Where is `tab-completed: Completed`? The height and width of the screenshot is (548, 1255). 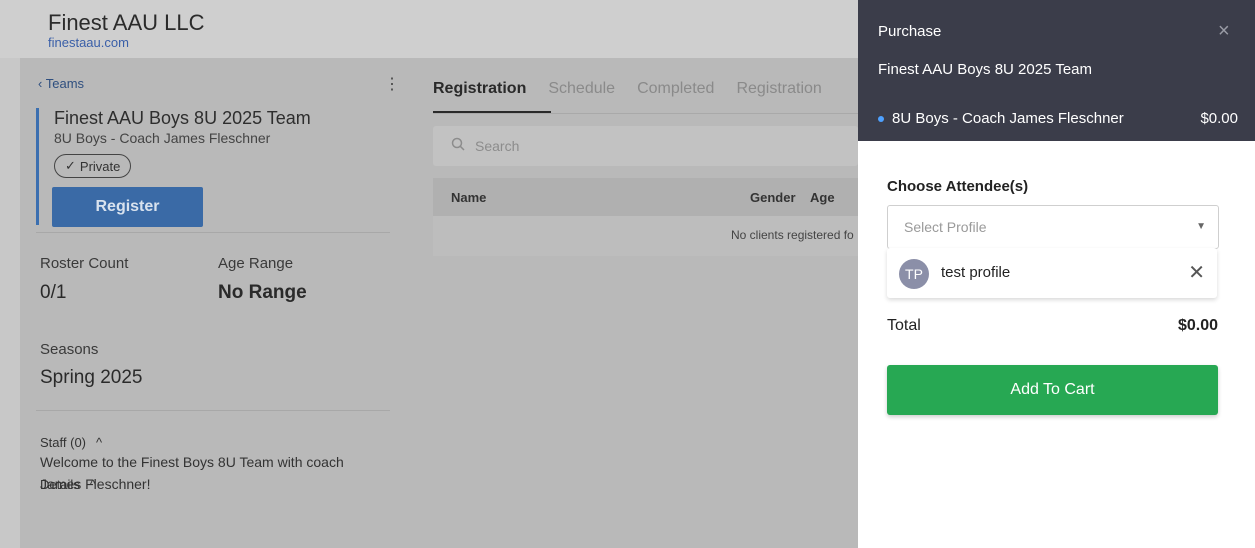
tab-completed: Completed is located at coordinates (675, 89).